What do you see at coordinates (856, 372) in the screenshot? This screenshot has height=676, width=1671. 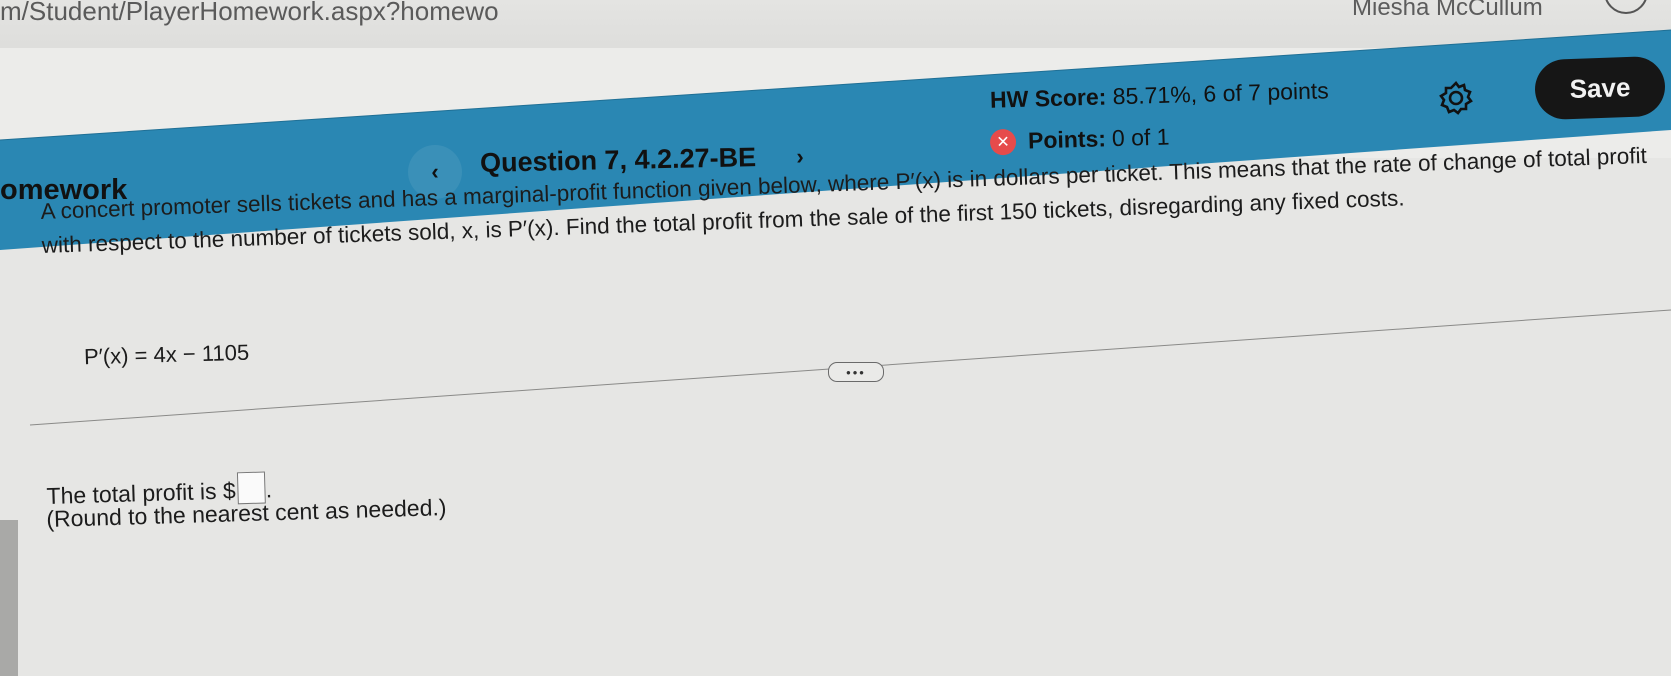 I see `expand-more-button: •••` at bounding box center [856, 372].